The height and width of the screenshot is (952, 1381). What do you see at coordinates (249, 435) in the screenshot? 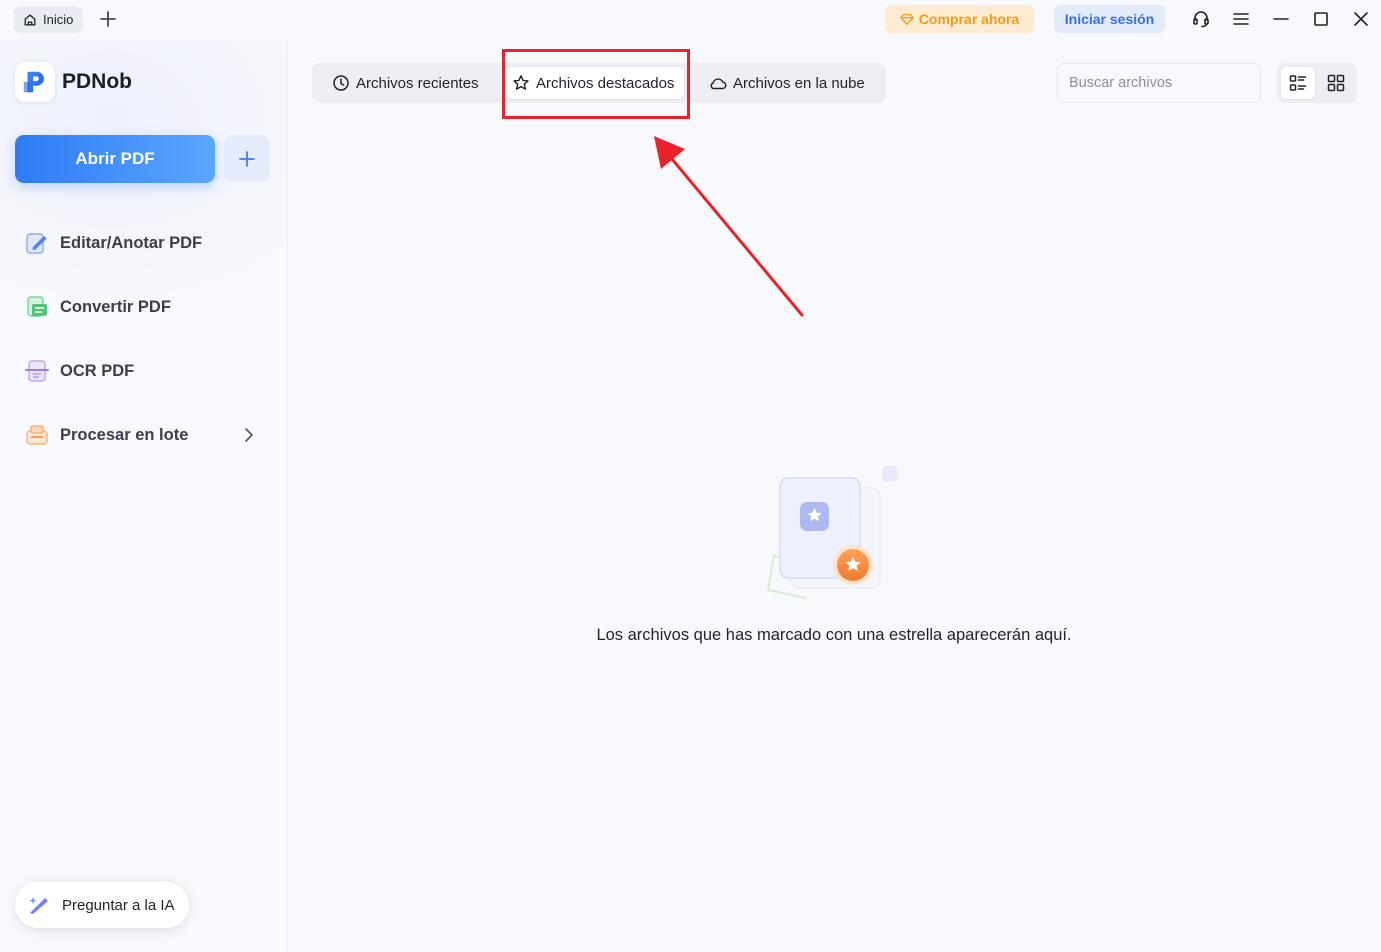
I see `chevron-right-icon` at bounding box center [249, 435].